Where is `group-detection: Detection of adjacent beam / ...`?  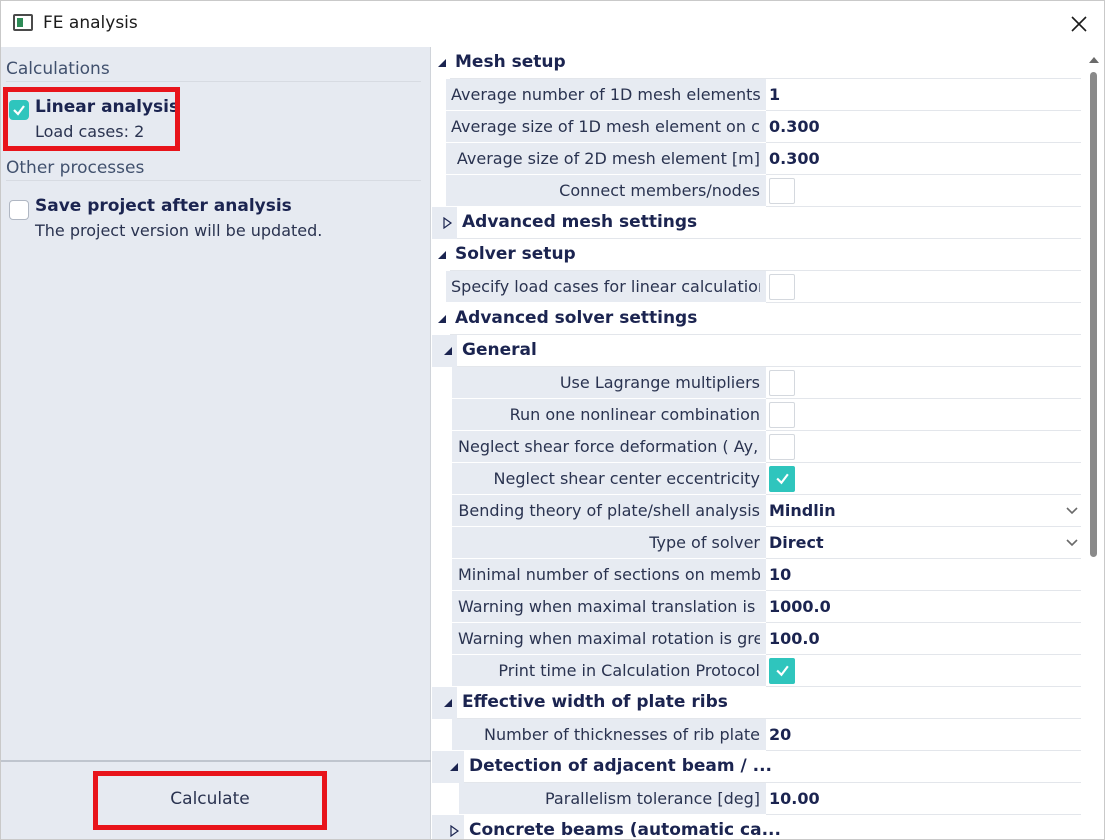 group-detection: Detection of adjacent beam / ... is located at coordinates (756, 767).